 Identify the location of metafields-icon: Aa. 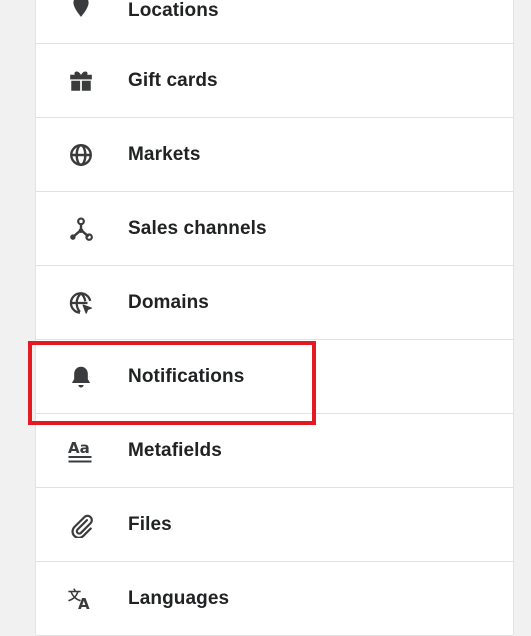
(81, 451).